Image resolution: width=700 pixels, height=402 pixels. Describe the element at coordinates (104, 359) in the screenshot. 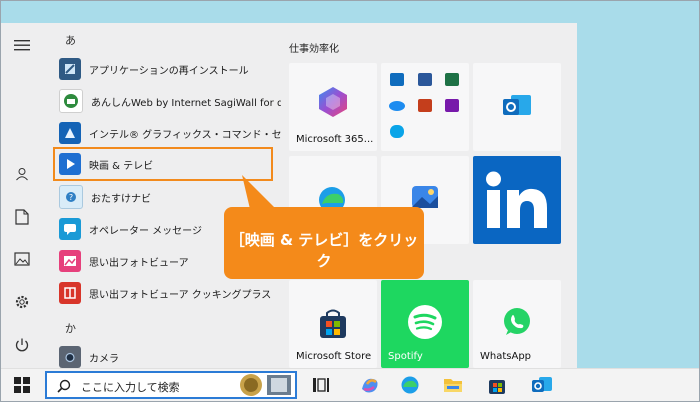

I see `app-label: カメラ` at that location.